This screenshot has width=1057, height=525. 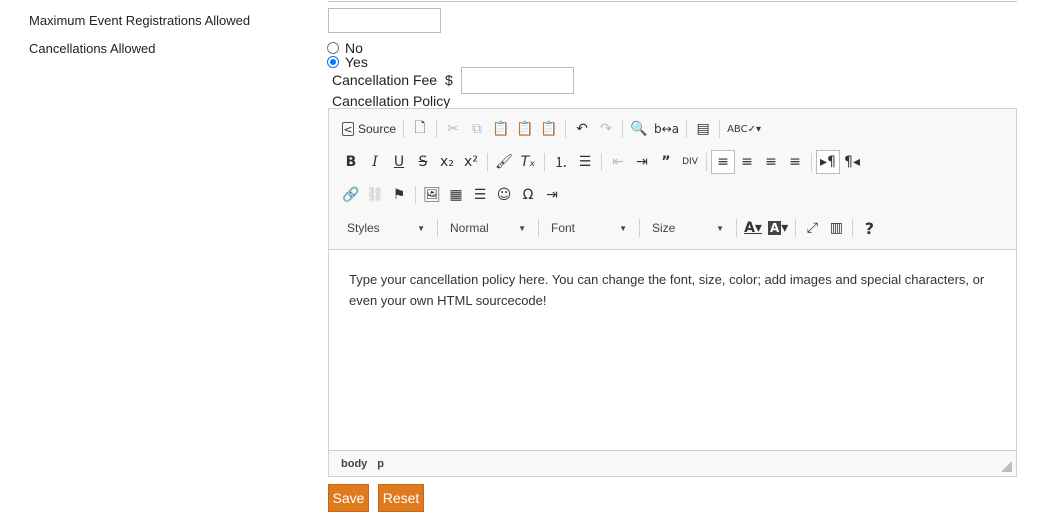 I want to click on preview-icon: 🗋, so click(x=420, y=129).